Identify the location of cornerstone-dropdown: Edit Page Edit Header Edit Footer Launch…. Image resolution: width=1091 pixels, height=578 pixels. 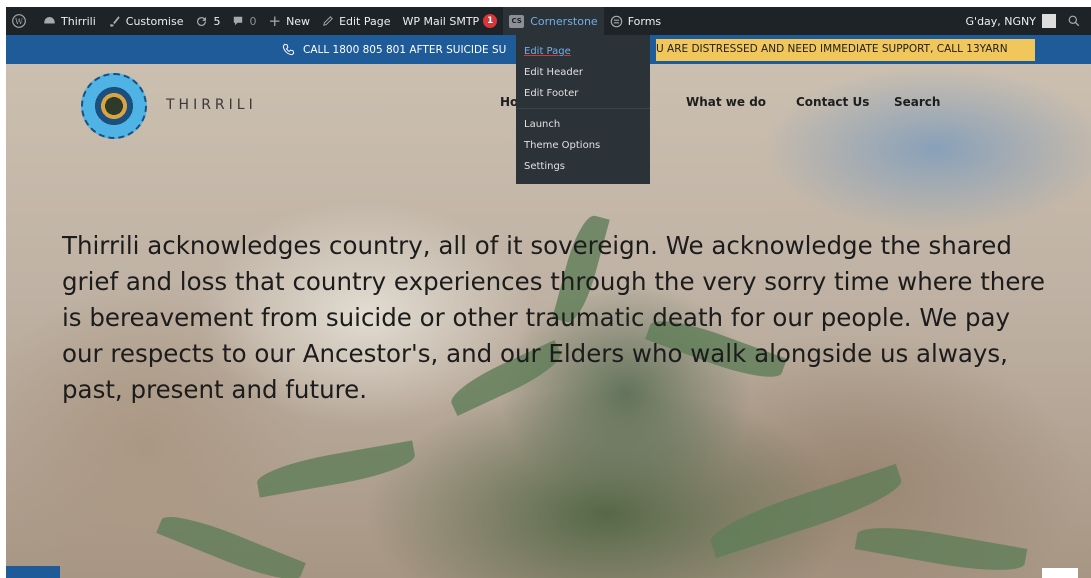
(583, 109).